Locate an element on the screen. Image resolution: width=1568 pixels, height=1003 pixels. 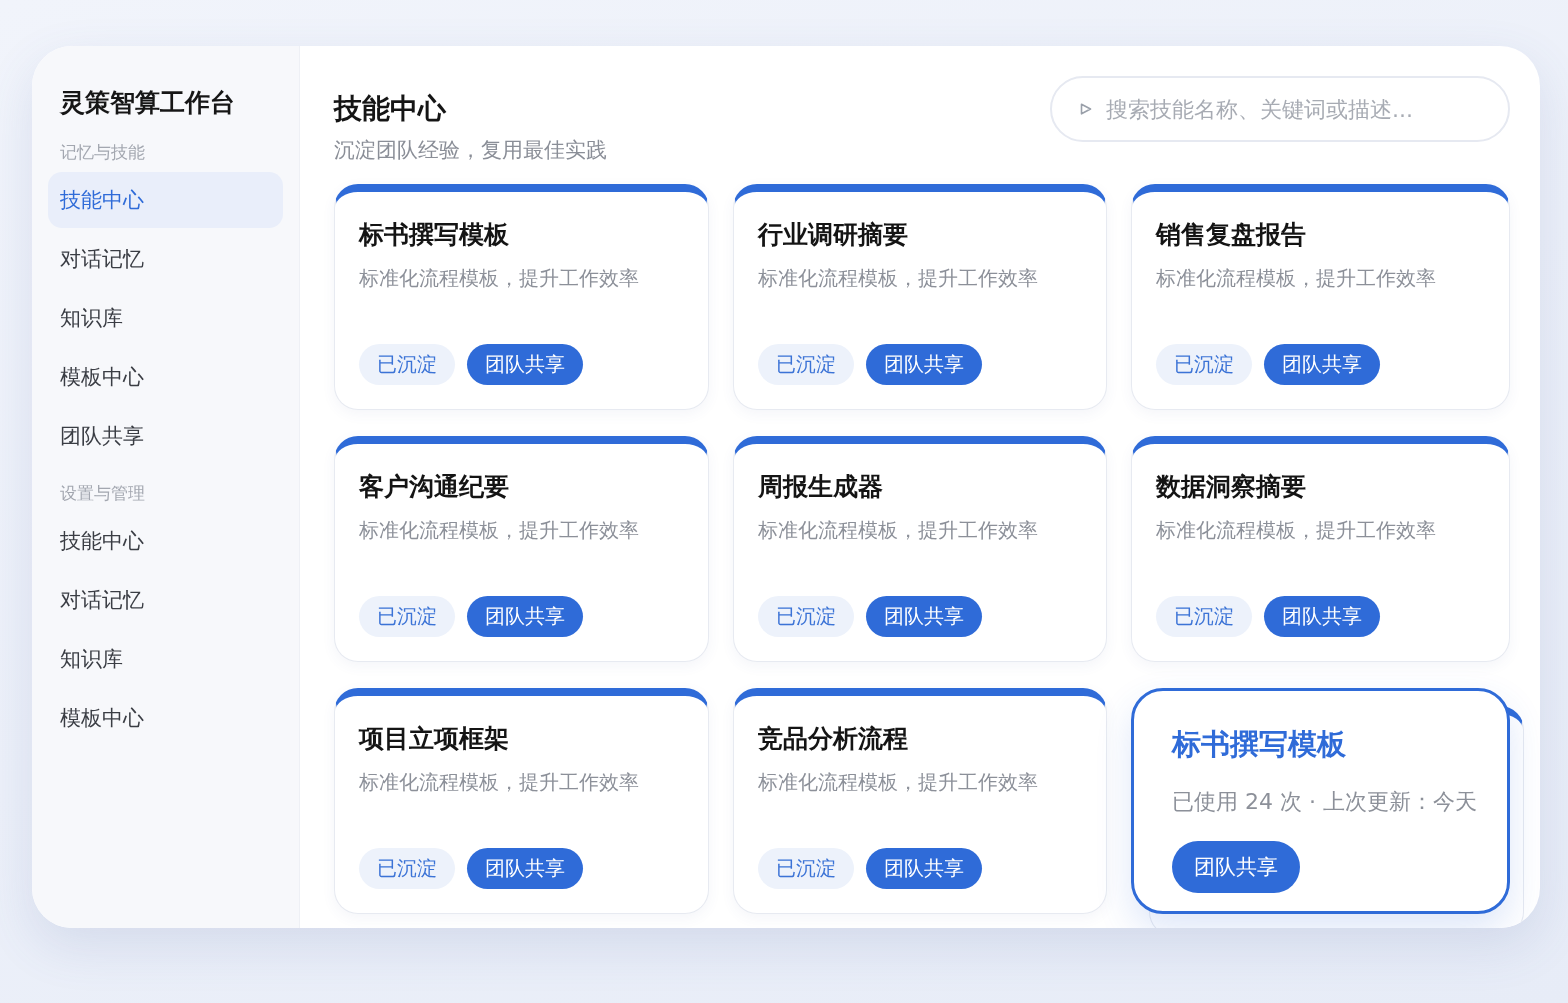
card-title: 数据洞察摘要 is located at coordinates (1232, 487).